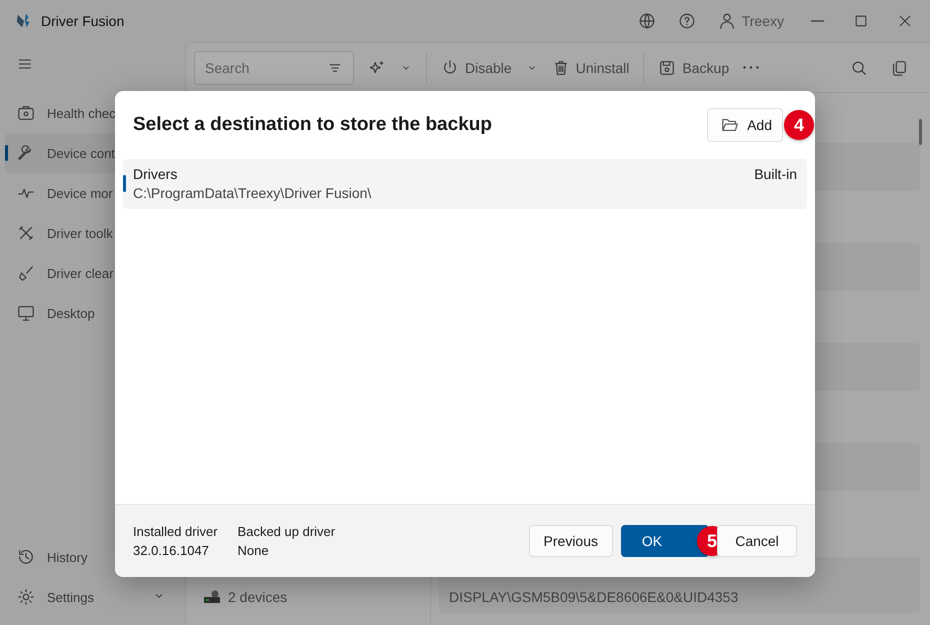 This screenshot has height=625, width=930. I want to click on device-id: DISPLAY\GSM5B09\5&DE8606E&0&UID4353, so click(593, 597).